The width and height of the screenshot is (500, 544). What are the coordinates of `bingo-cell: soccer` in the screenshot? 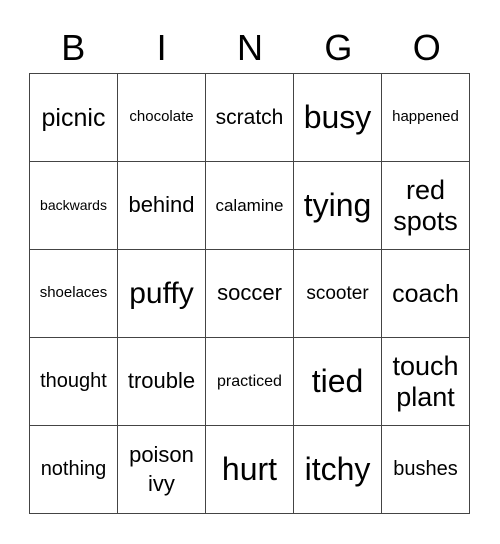 It's located at (250, 294).